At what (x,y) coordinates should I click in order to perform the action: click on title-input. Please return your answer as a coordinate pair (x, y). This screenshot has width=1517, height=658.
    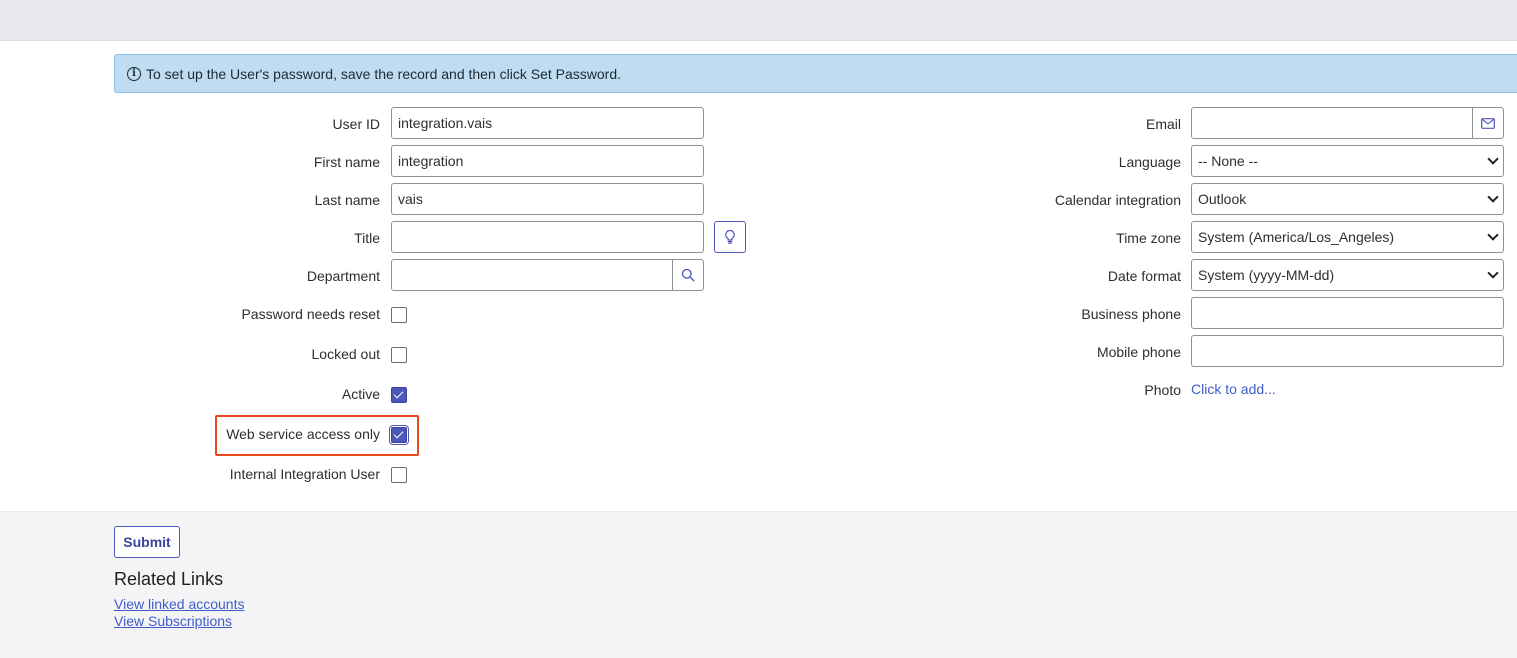
    Looking at the image, I should click on (547, 237).